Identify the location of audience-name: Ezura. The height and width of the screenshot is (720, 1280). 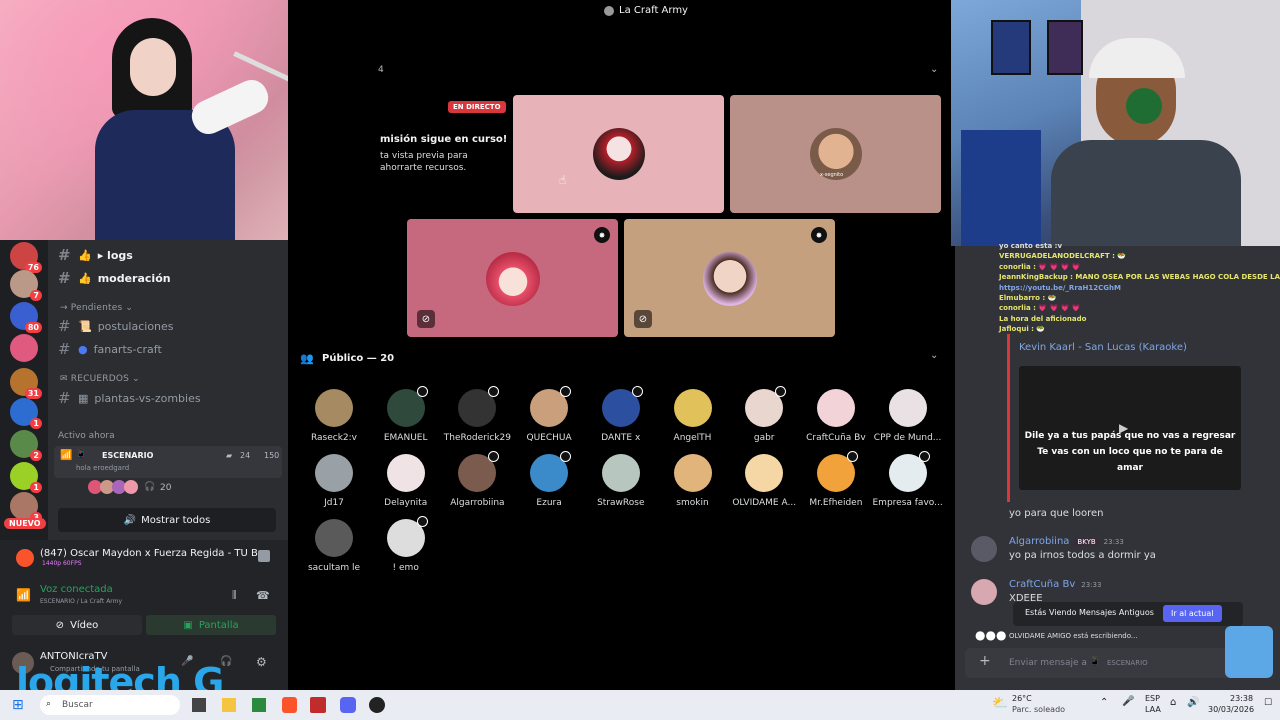
(549, 503).